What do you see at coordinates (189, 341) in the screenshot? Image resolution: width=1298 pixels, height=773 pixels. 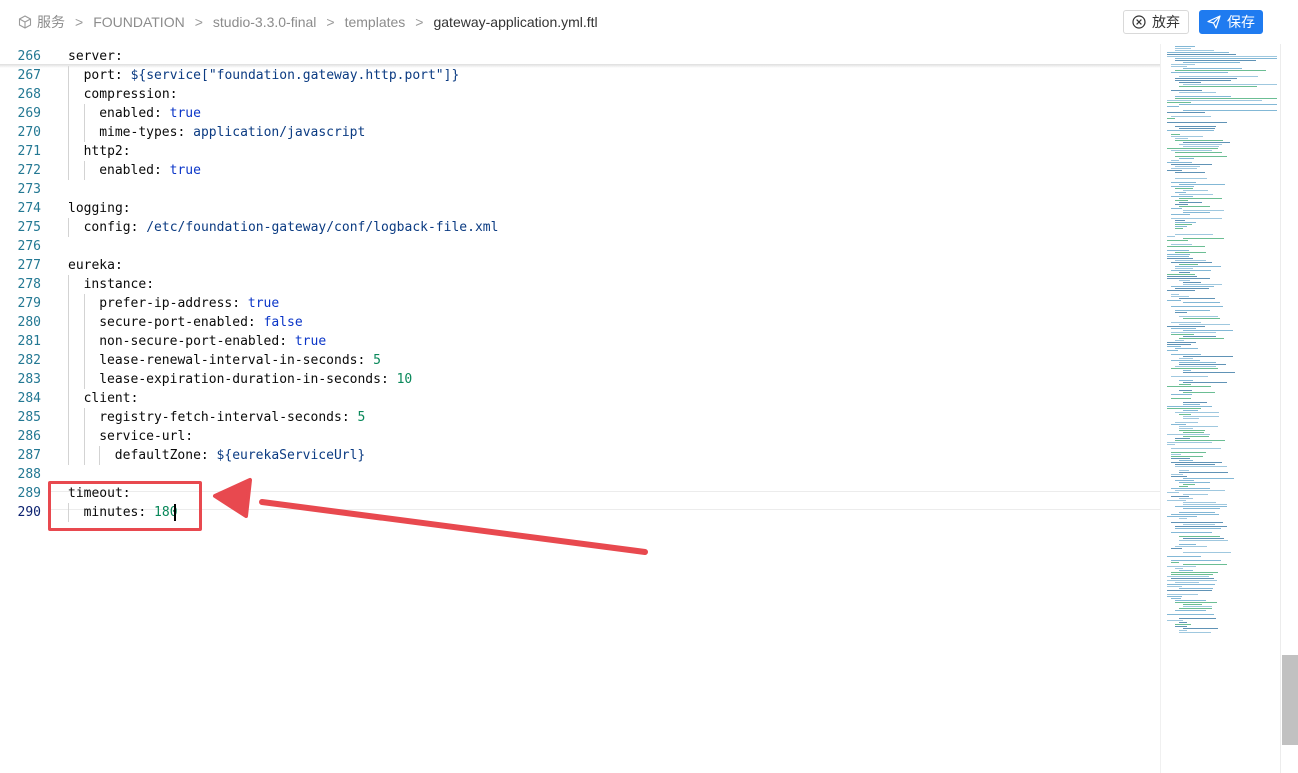 I see `yaml-key: non-secure-port-enabled` at bounding box center [189, 341].